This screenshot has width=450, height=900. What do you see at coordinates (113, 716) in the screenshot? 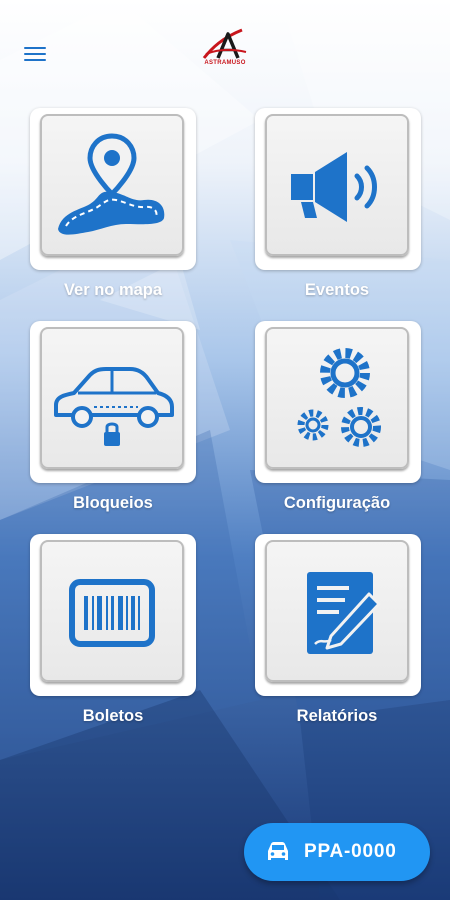
I see `tile-label-boletos: Boletos` at bounding box center [113, 716].